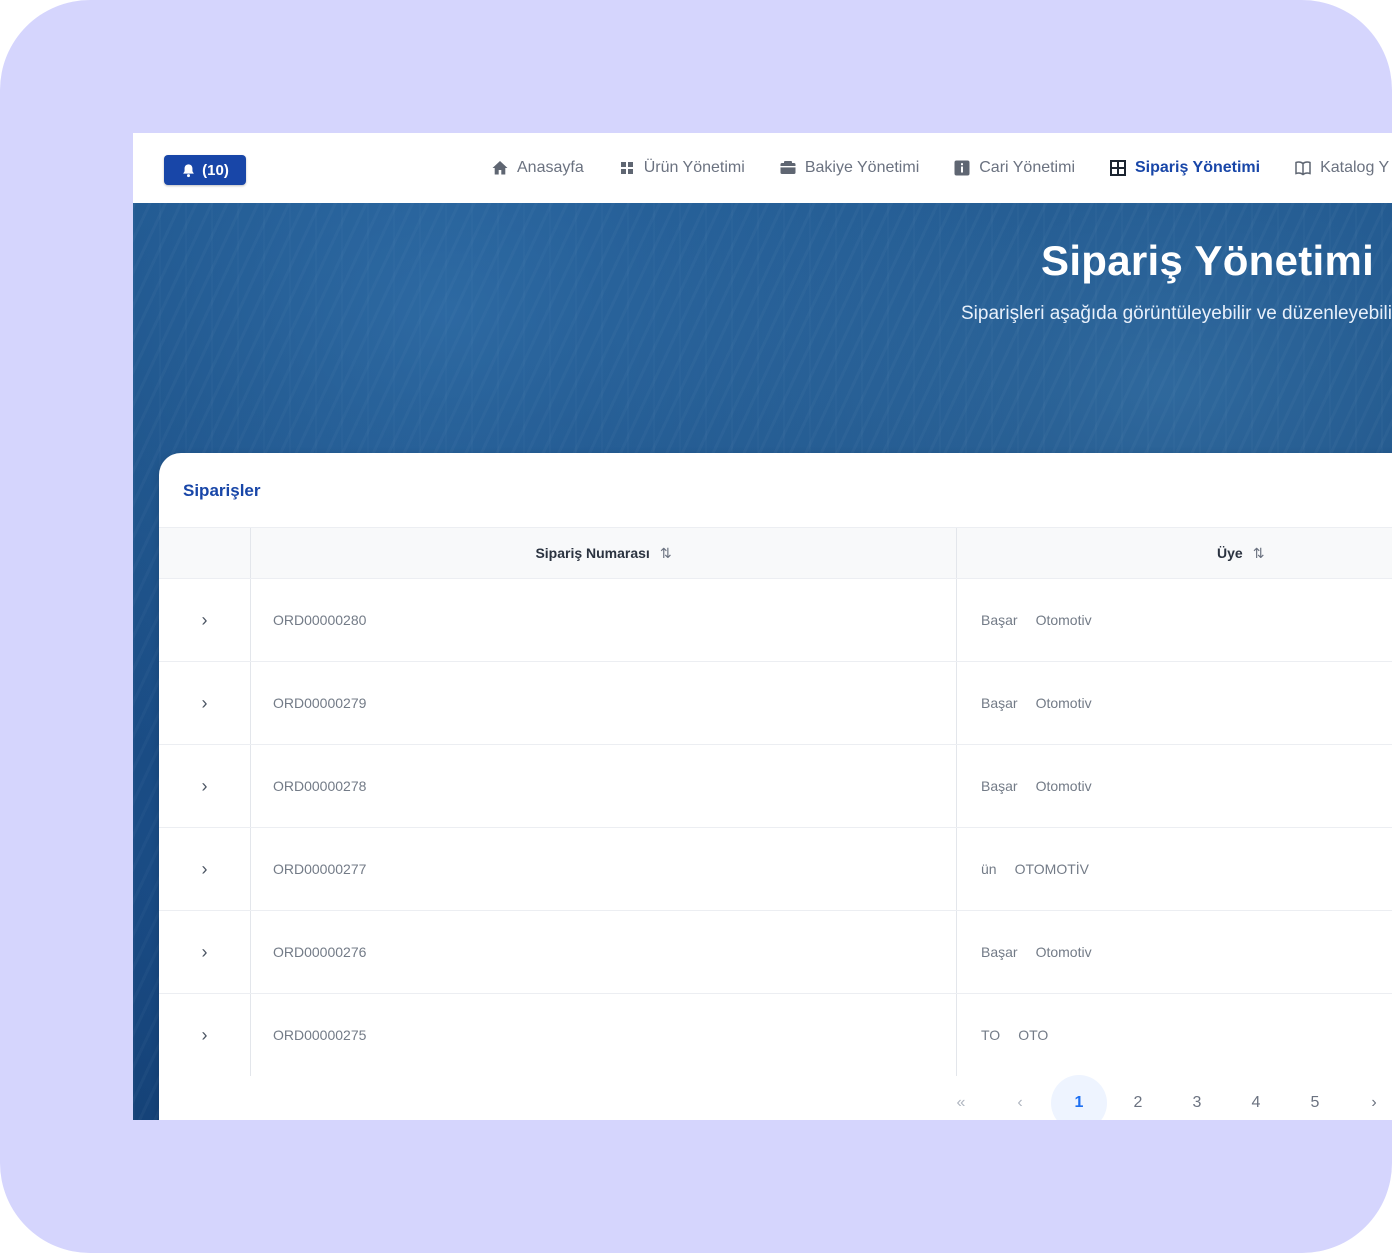 This screenshot has height=1253, width=1392. I want to click on table-row: › ORD00000275 TO OTO, so click(775, 1035).